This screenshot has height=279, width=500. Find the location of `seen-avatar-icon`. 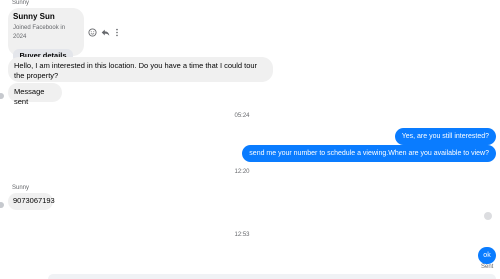

seen-avatar-icon is located at coordinates (488, 216).